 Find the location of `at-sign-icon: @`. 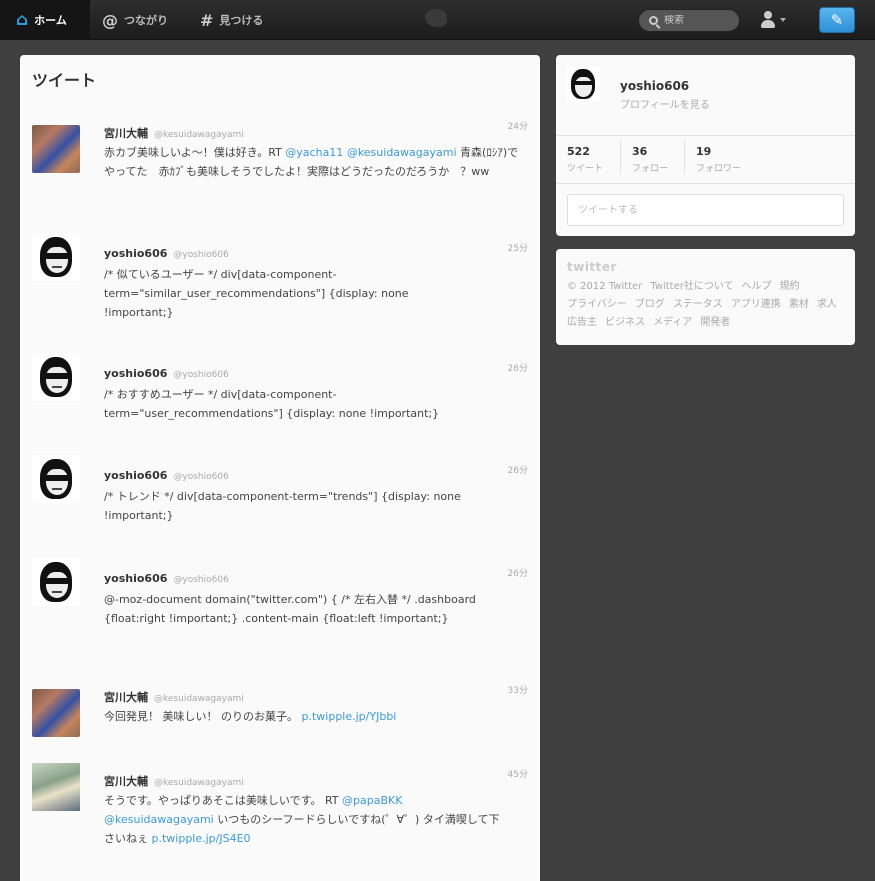

at-sign-icon: @ is located at coordinates (110, 20).